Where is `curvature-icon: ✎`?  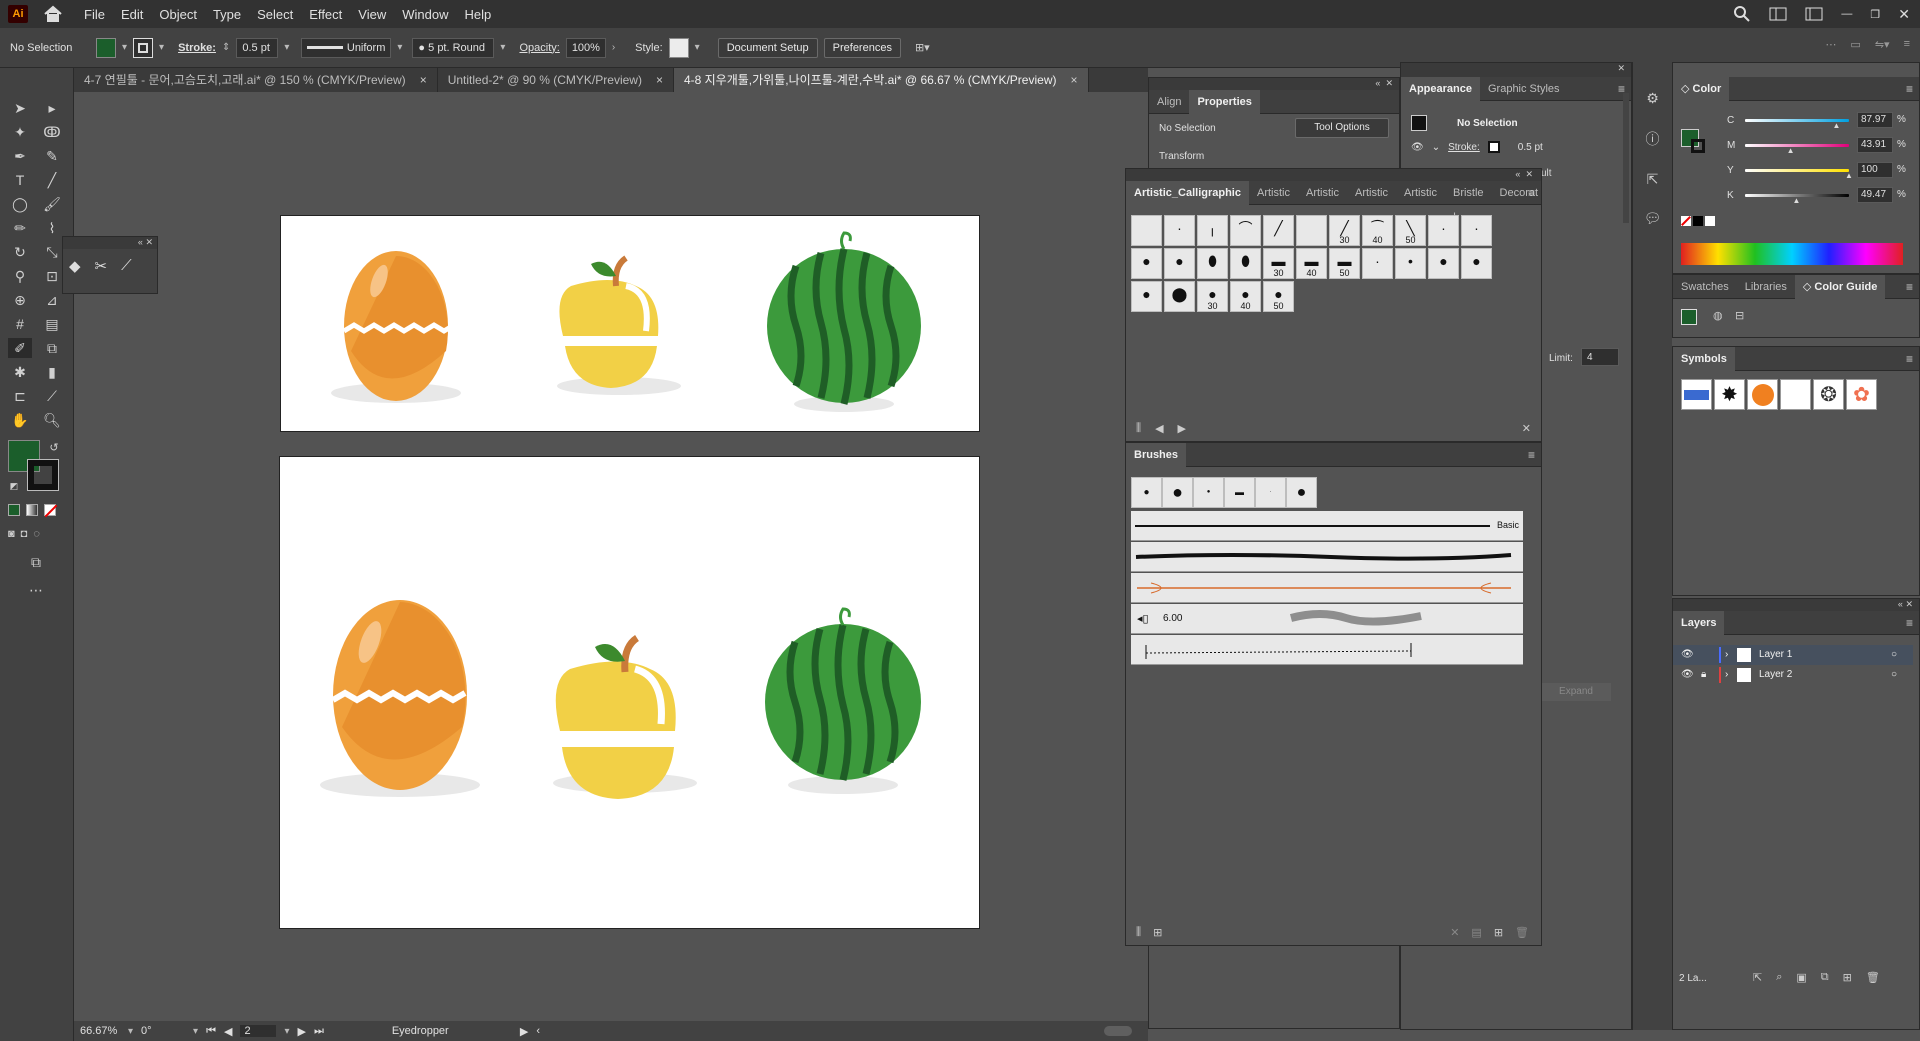
curvature-icon: ✎ is located at coordinates (52, 156).